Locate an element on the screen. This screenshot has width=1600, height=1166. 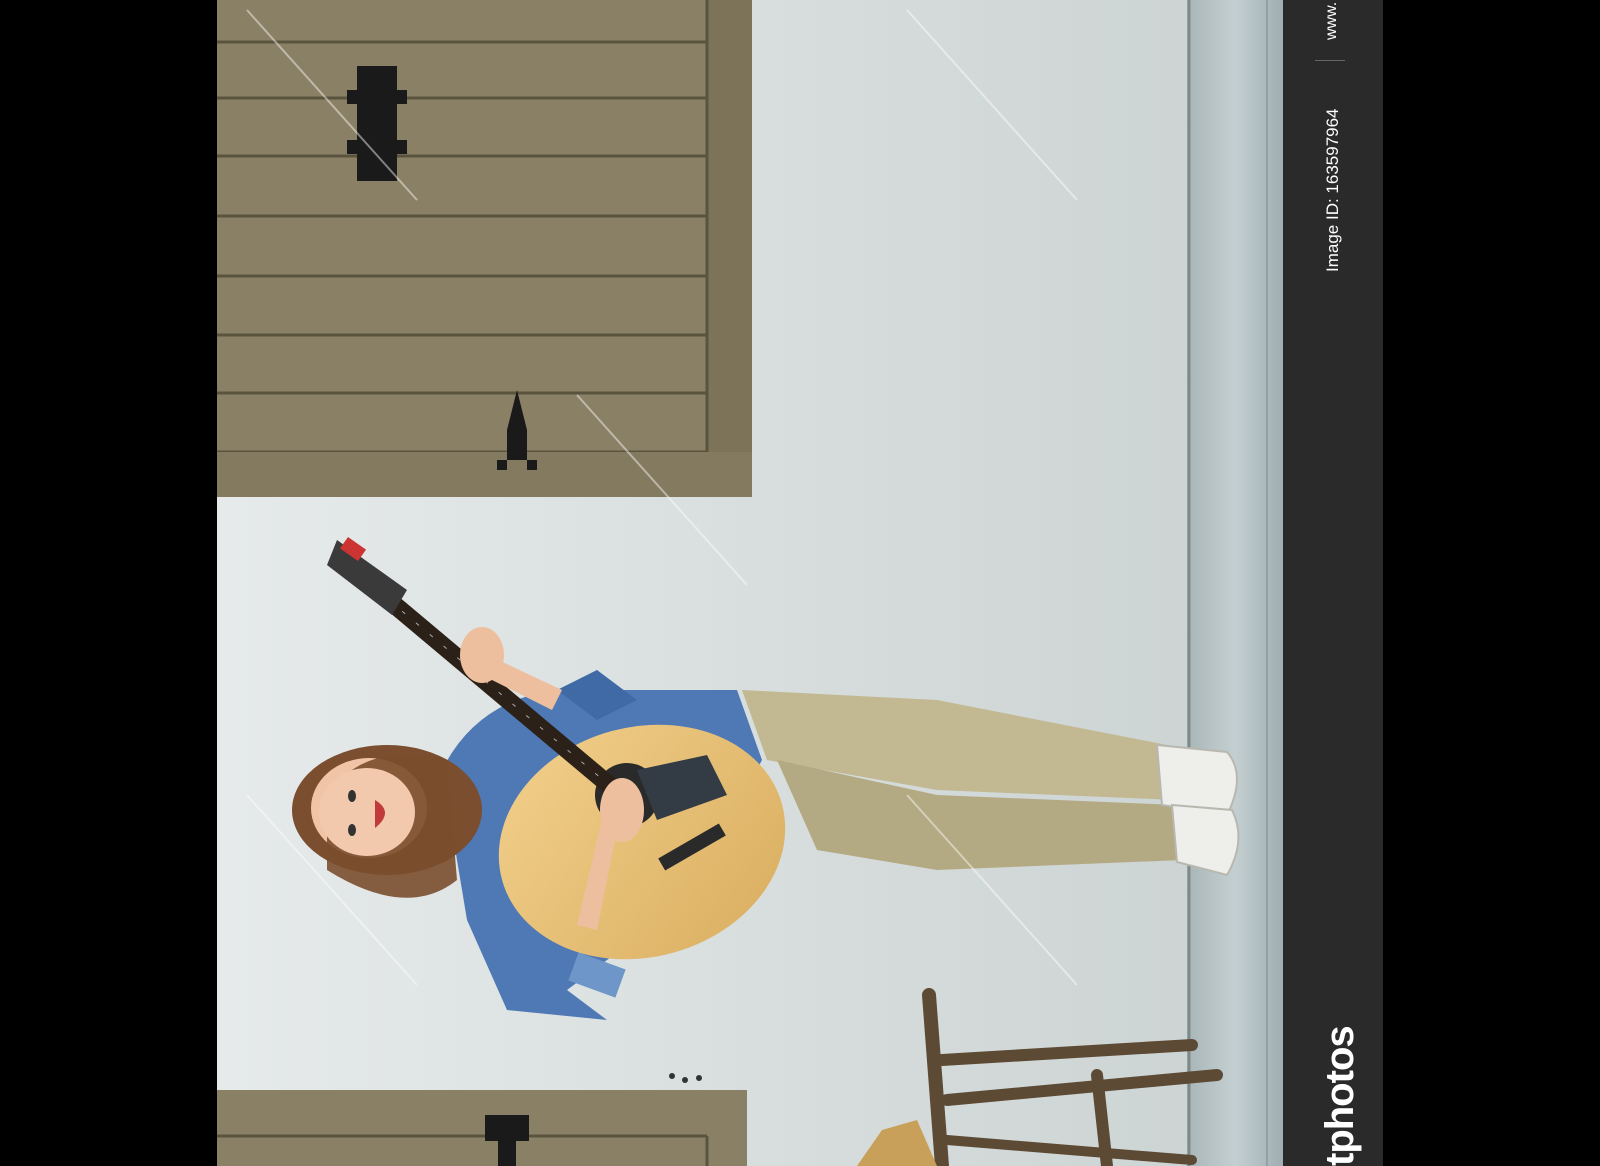
site-url-text: www. is located at coordinates (1332, 21).